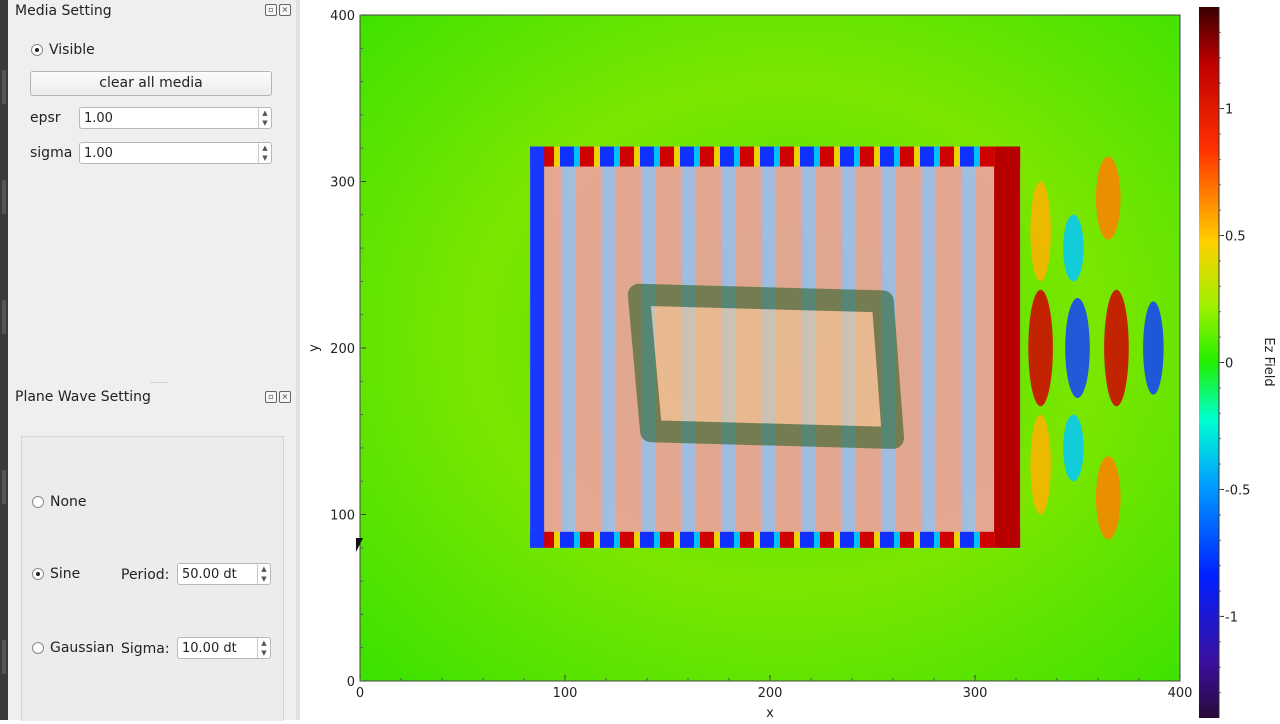 The image size is (1280, 724). What do you see at coordinates (38, 648) in the screenshot?
I see `gaussian-radio-indicator` at bounding box center [38, 648].